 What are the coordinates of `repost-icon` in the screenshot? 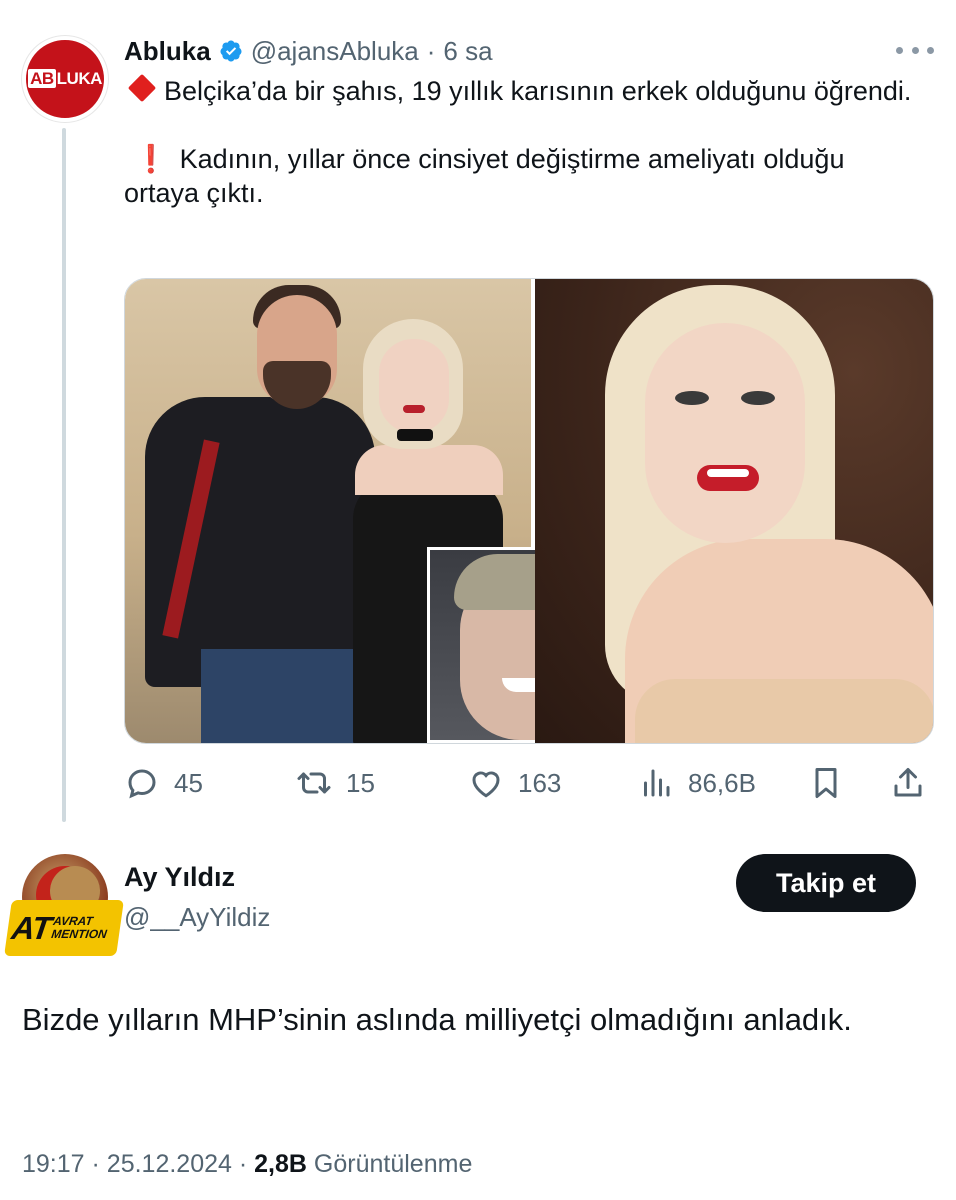 It's located at (314, 783).